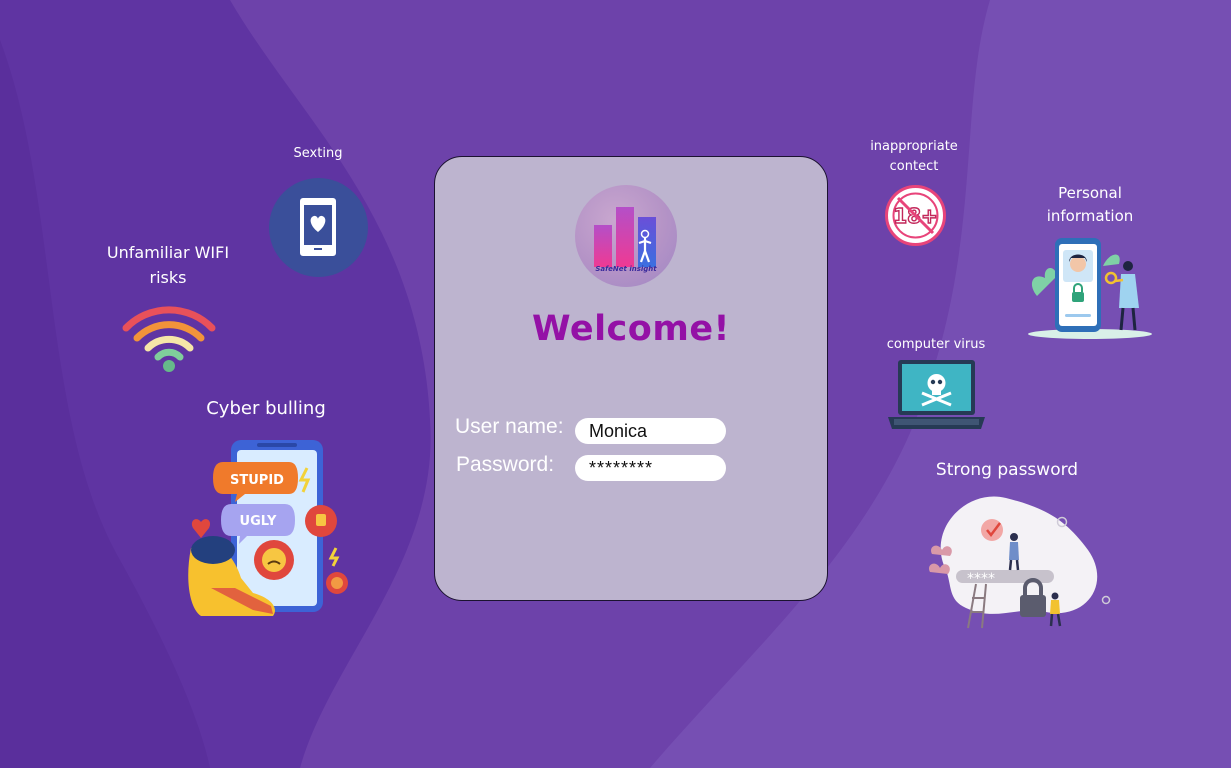 This screenshot has height=768, width=1231. I want to click on topic-label-strong-password: Strong password, so click(1007, 470).